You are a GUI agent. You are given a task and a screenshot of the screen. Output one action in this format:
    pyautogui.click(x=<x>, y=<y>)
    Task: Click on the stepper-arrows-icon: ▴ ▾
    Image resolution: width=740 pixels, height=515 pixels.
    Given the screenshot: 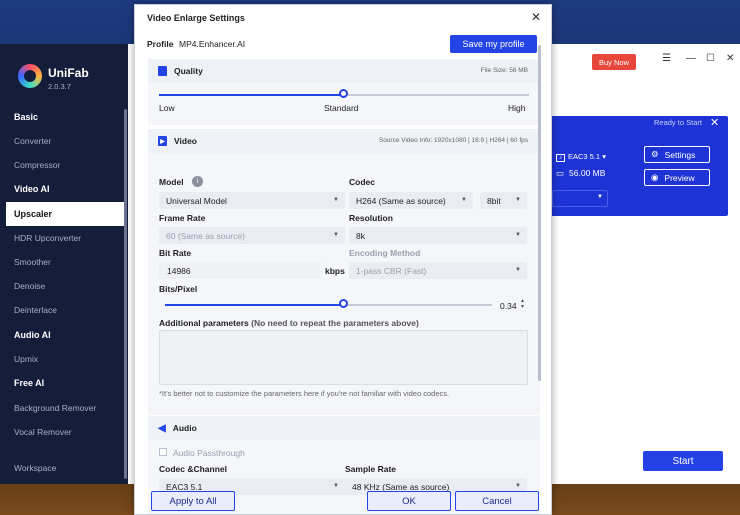 What is the action you would take?
    pyautogui.click(x=522, y=304)
    